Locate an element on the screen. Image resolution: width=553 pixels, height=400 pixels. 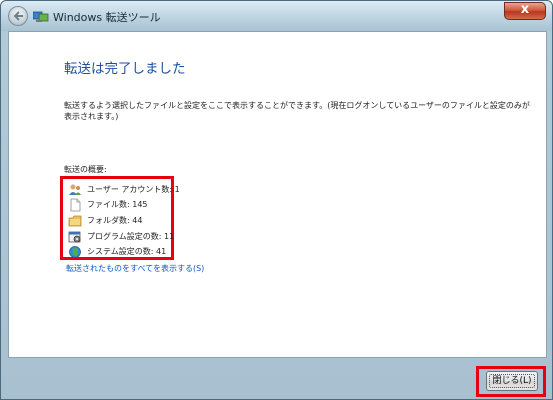
back-arrow-icon is located at coordinates (18, 16).